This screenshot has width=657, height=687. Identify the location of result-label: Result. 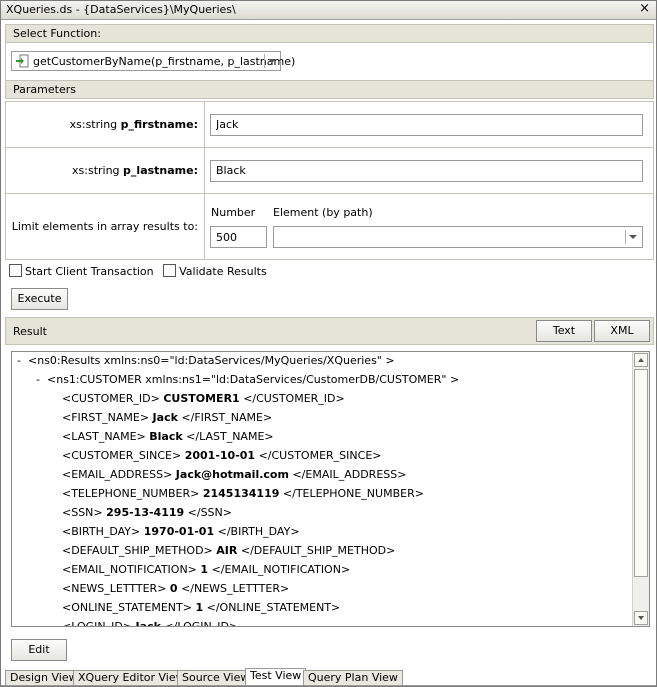
(30, 331).